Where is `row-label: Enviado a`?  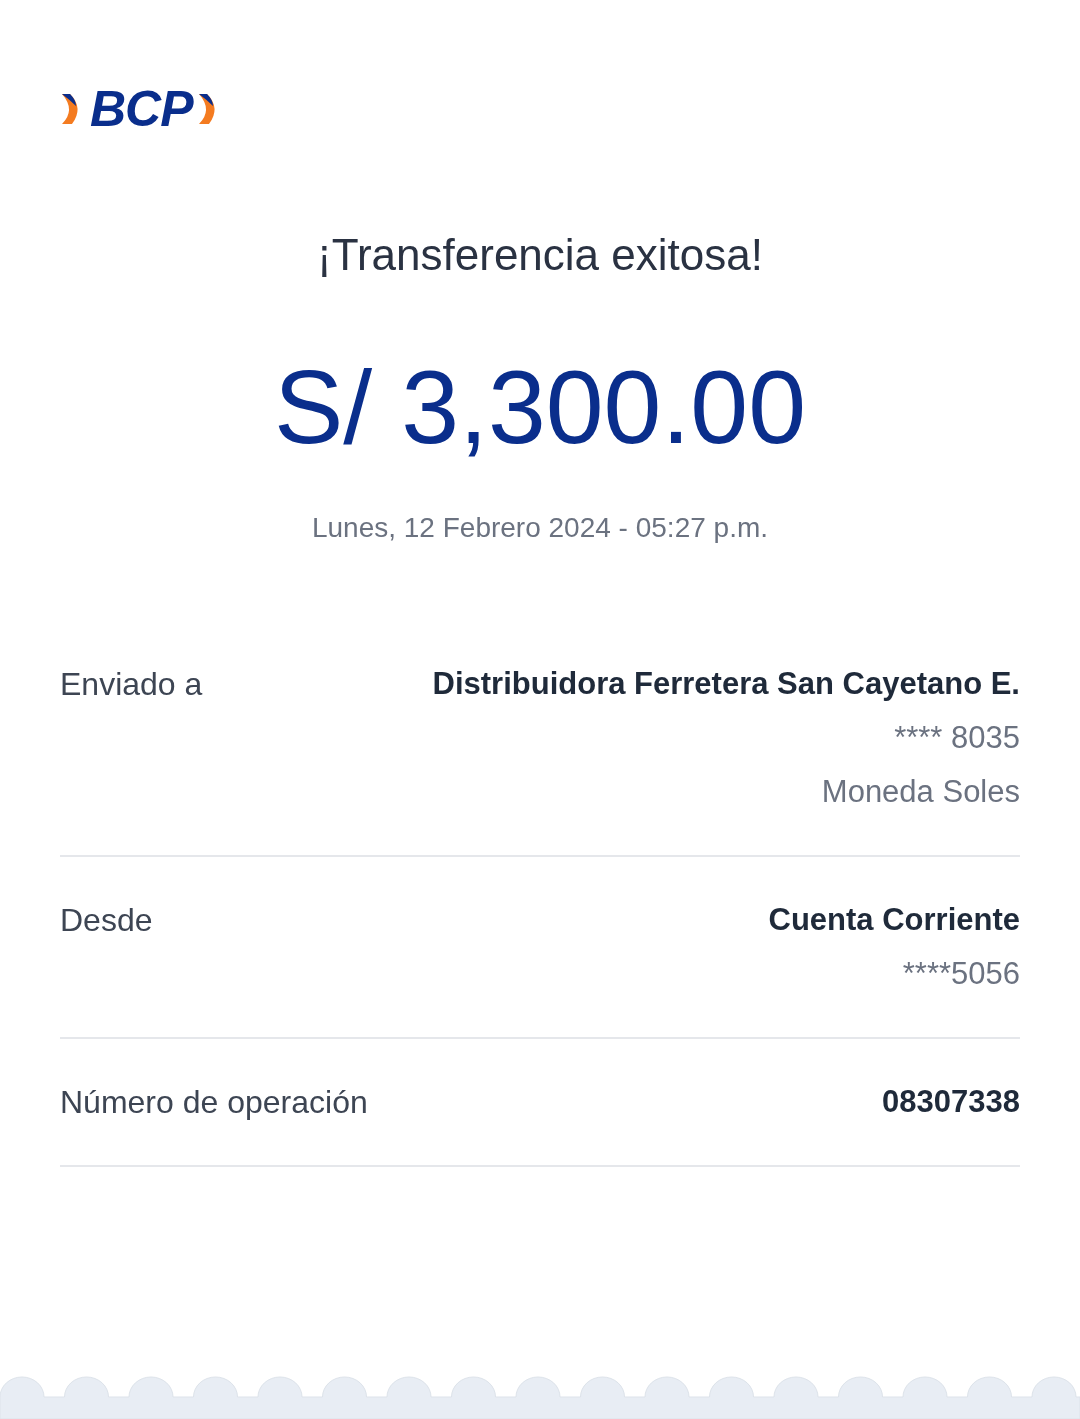 row-label: Enviado a is located at coordinates (131, 684).